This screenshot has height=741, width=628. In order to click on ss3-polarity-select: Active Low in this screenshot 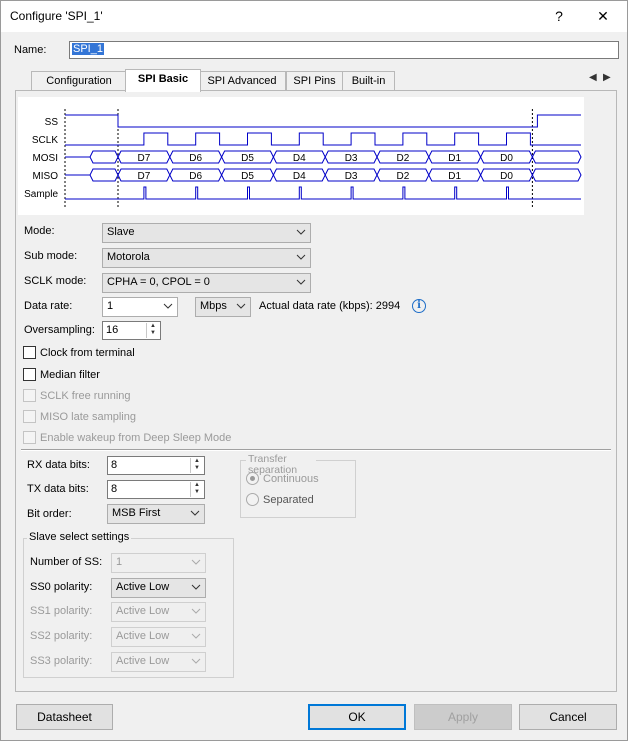, I will do `click(158, 662)`.